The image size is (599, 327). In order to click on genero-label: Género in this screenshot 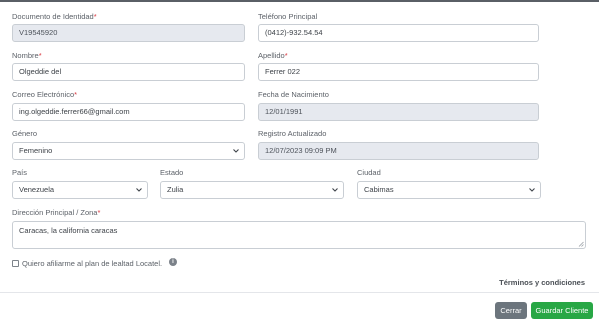, I will do `click(25, 133)`.